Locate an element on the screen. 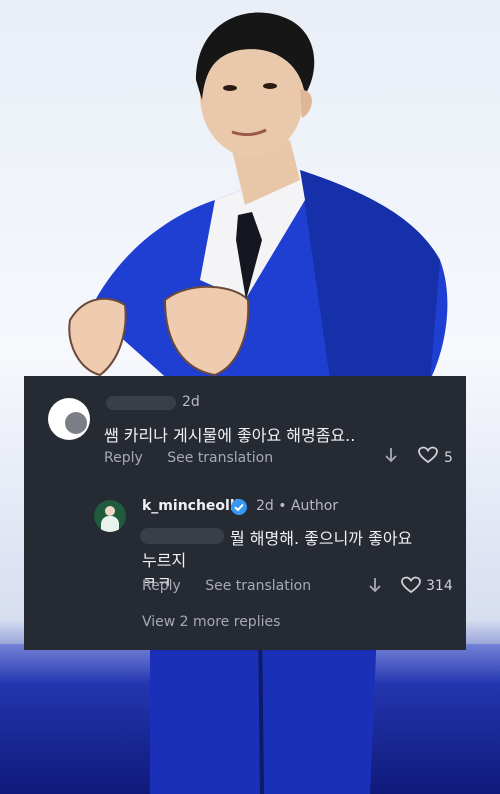 This screenshot has width=500, height=794. author-label: Author is located at coordinates (314, 506).